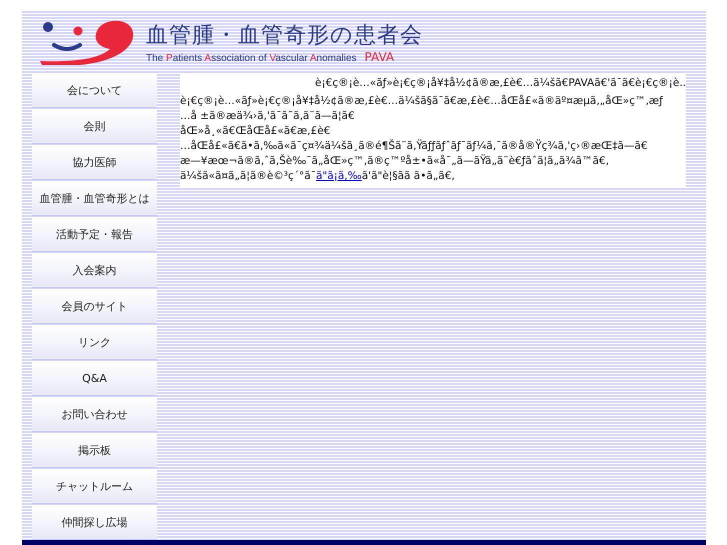 This screenshot has height=545, width=727. What do you see at coordinates (395, 162) in the screenshot?
I see `body-text: æ—¥æœ¬ã®ã‚ˆã‚Šè‰¯ã„åŒ»ç™‚ã®ç™ºå±•ã«å¯„ã—ãŸã„ã¨è€ƒãˆã¦ã„ã¾ã™ã€‚` at bounding box center [395, 162].